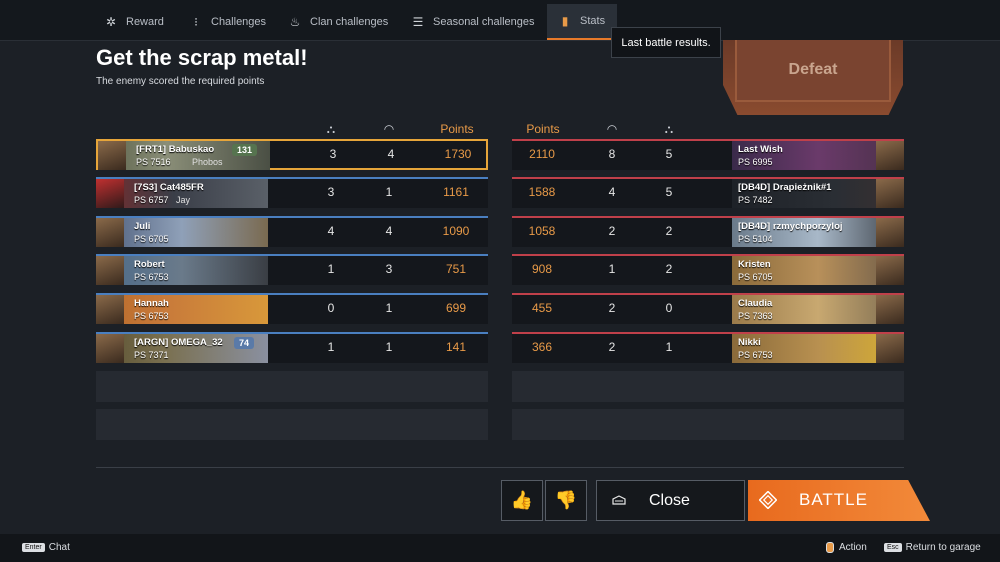 Image resolution: width=1000 pixels, height=562 pixels. I want to click on points-value: 699, so click(456, 308).